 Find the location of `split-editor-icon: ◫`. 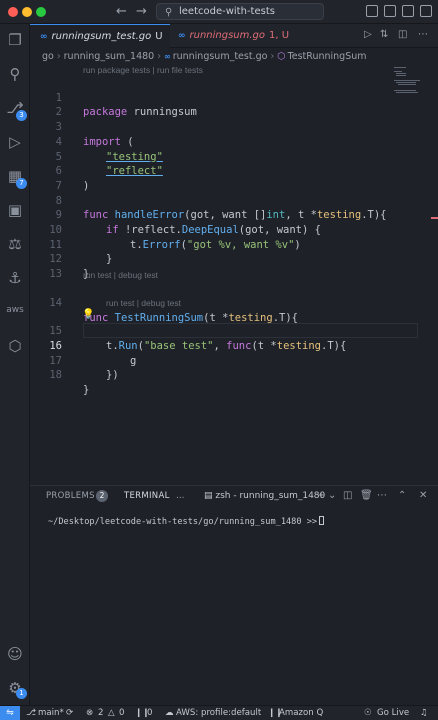

split-editor-icon: ◫ is located at coordinates (402, 34).